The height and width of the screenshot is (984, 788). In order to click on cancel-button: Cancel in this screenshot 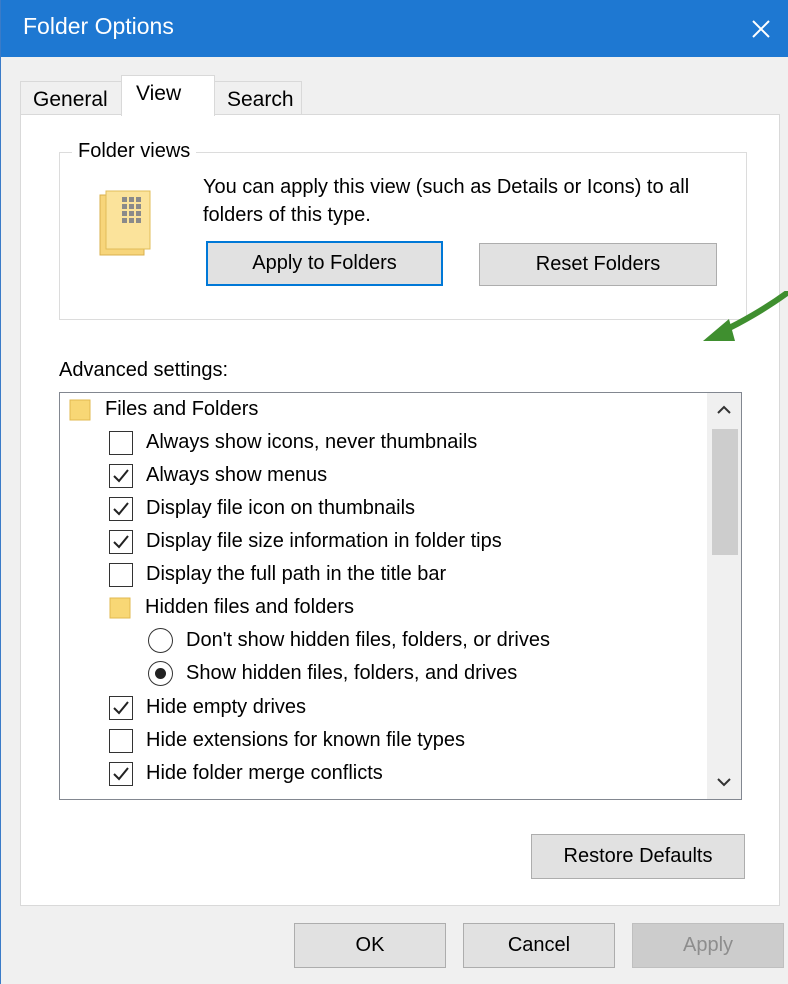, I will do `click(539, 945)`.